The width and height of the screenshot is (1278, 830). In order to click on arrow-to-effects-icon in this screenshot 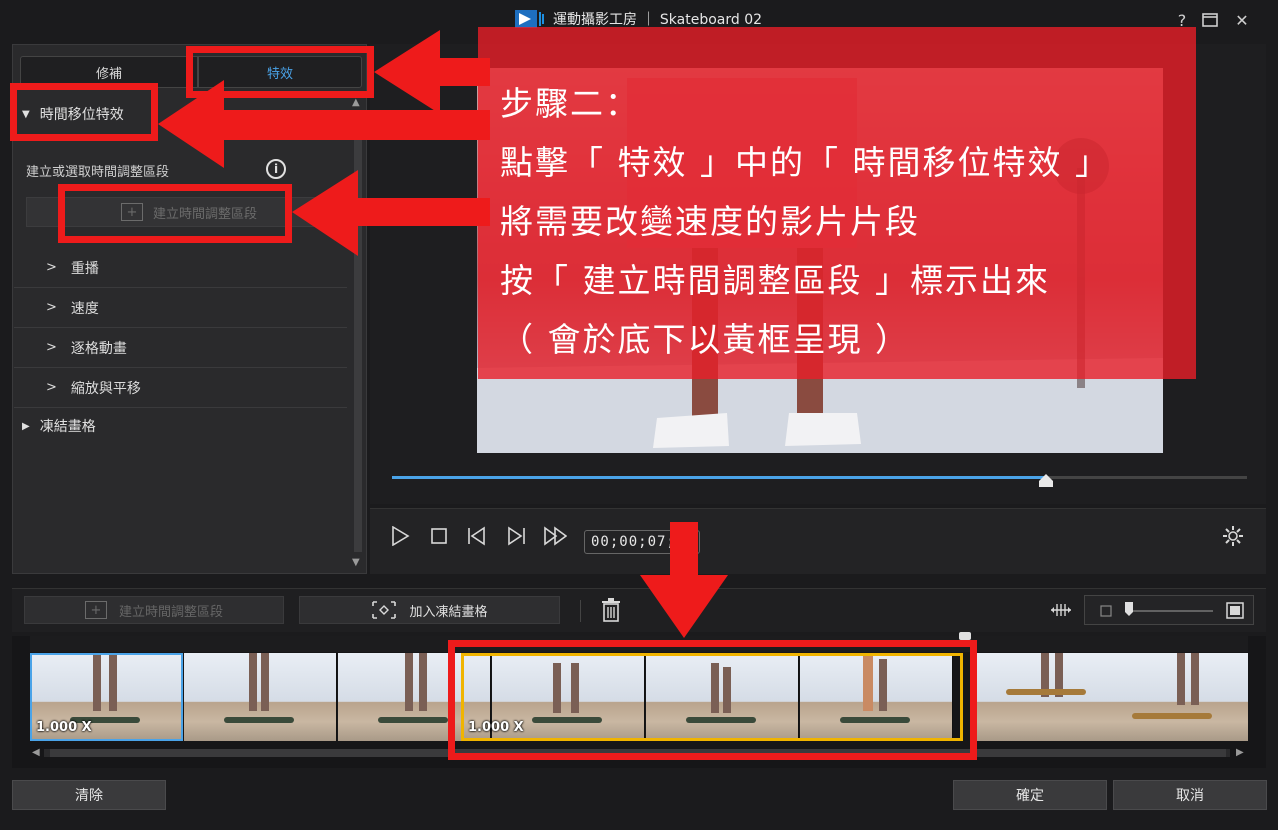, I will do `click(432, 72)`.